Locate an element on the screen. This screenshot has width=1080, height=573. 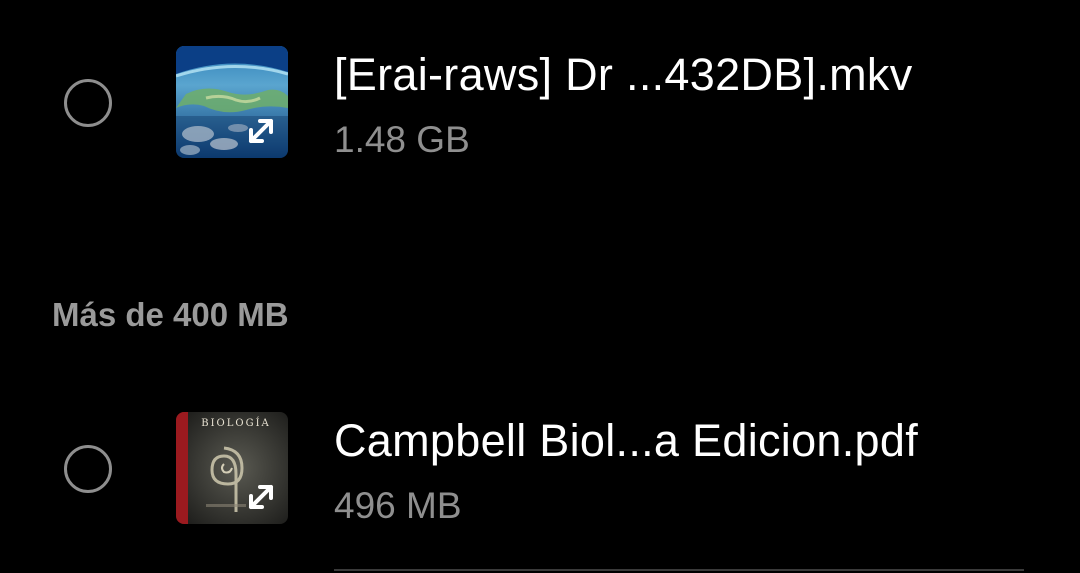
file-thumbnail: BIOLOGÍA is located at coordinates (232, 468).